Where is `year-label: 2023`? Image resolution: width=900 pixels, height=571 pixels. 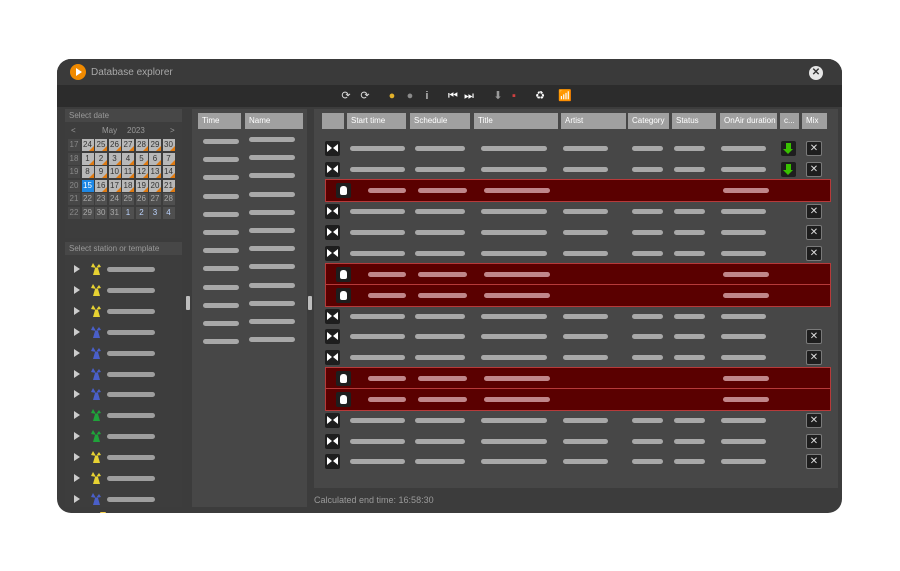 year-label: 2023 is located at coordinates (136, 130).